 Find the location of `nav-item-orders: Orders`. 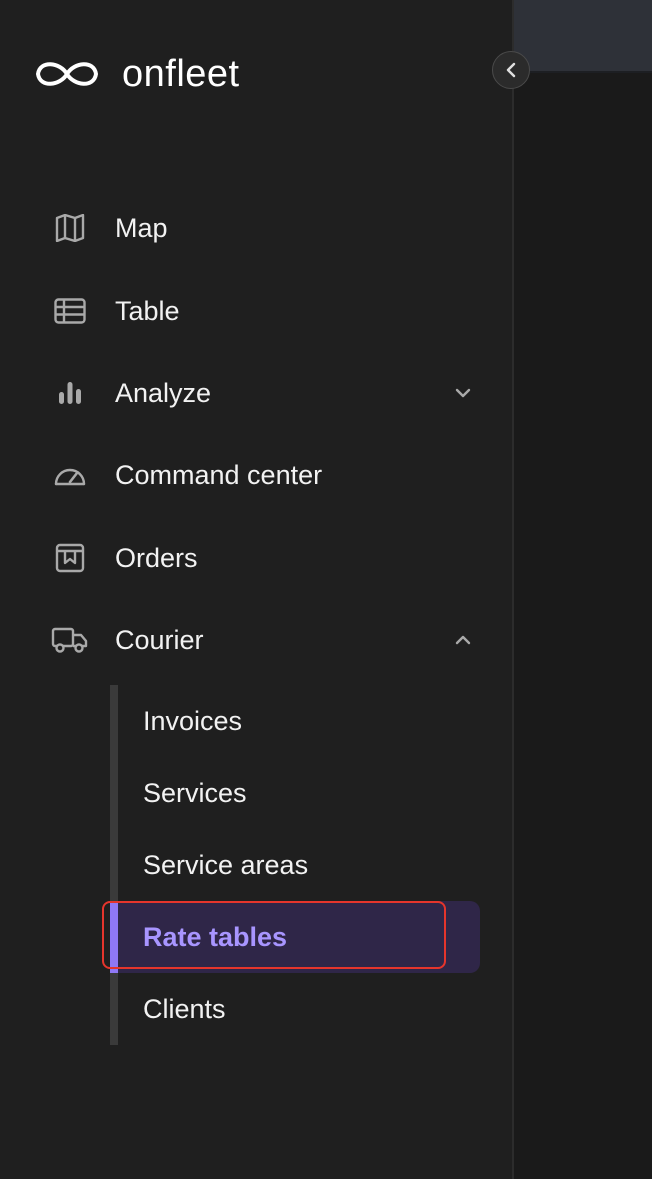

nav-item-orders: Orders is located at coordinates (256, 558).